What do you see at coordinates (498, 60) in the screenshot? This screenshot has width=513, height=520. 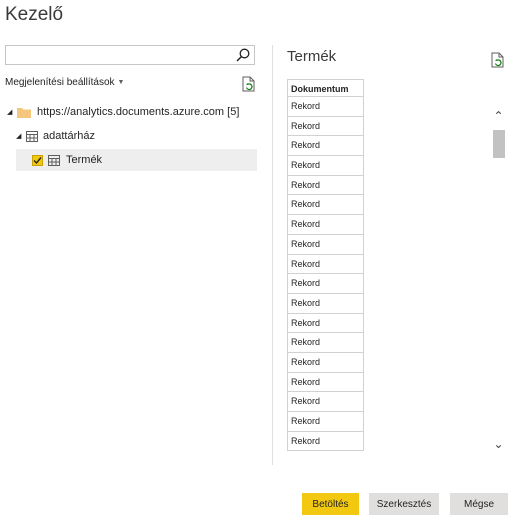 I see `refresh-preview-icon` at bounding box center [498, 60].